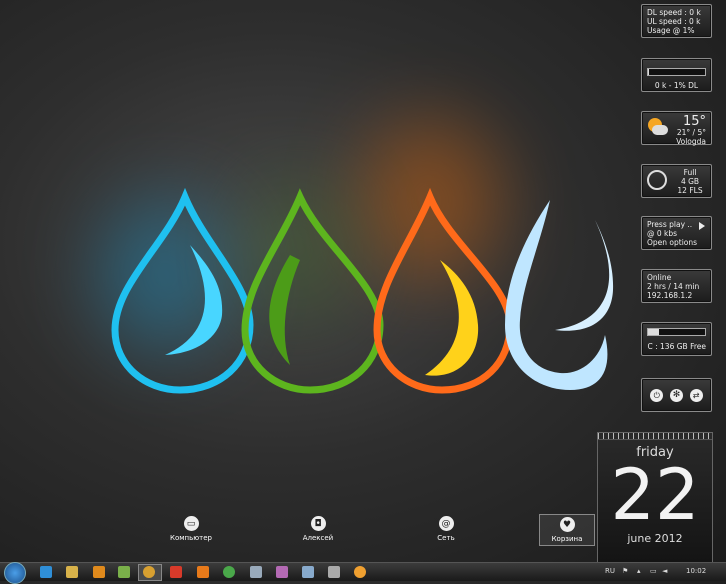 Image resolution: width=726 pixels, height=584 pixels. What do you see at coordinates (203, 572) in the screenshot?
I see `word-icon` at bounding box center [203, 572].